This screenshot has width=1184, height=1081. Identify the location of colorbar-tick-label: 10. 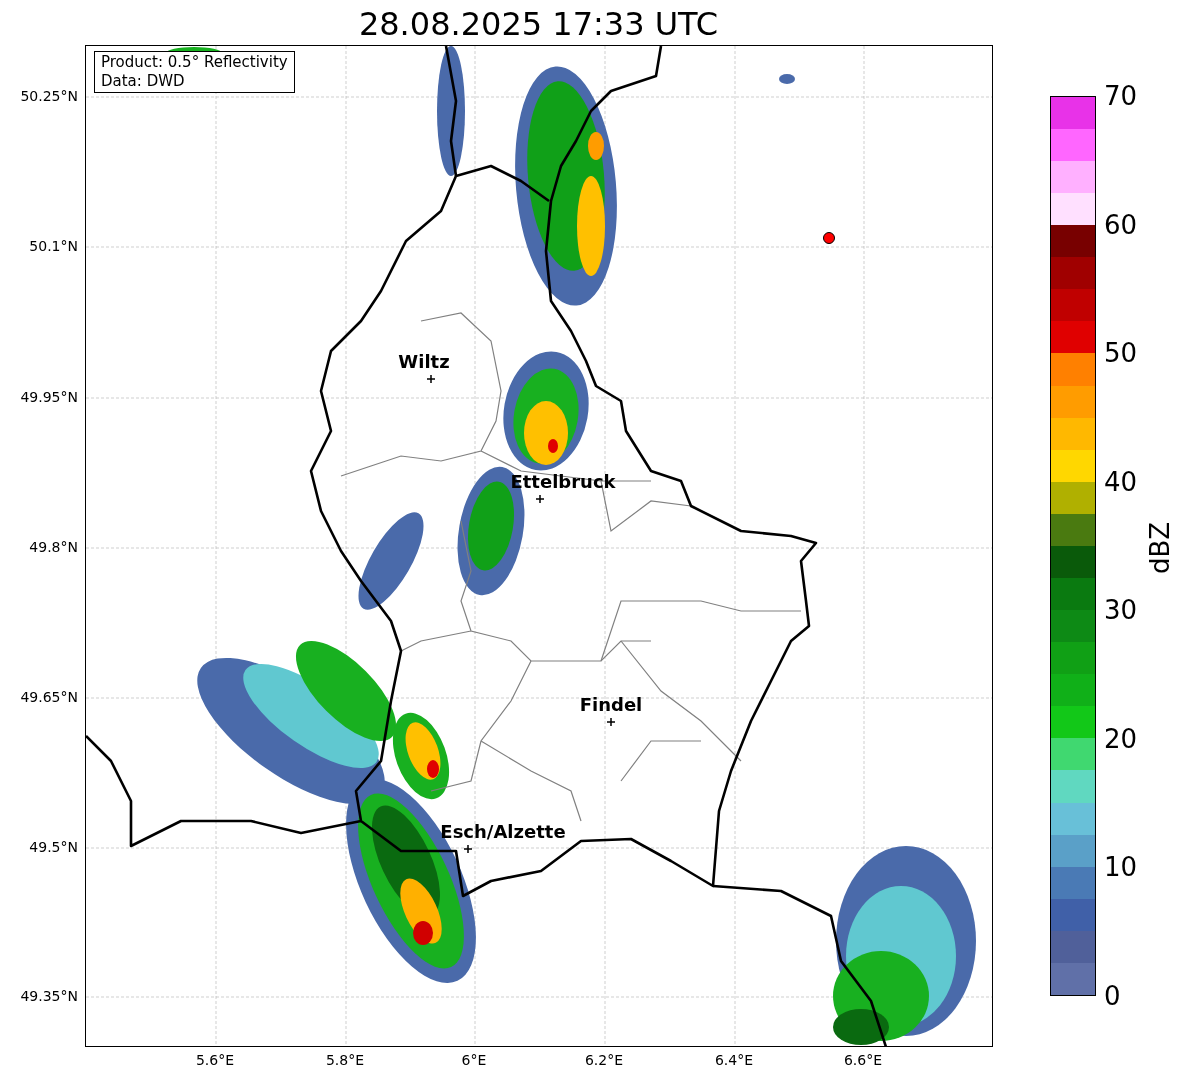
(1121, 867).